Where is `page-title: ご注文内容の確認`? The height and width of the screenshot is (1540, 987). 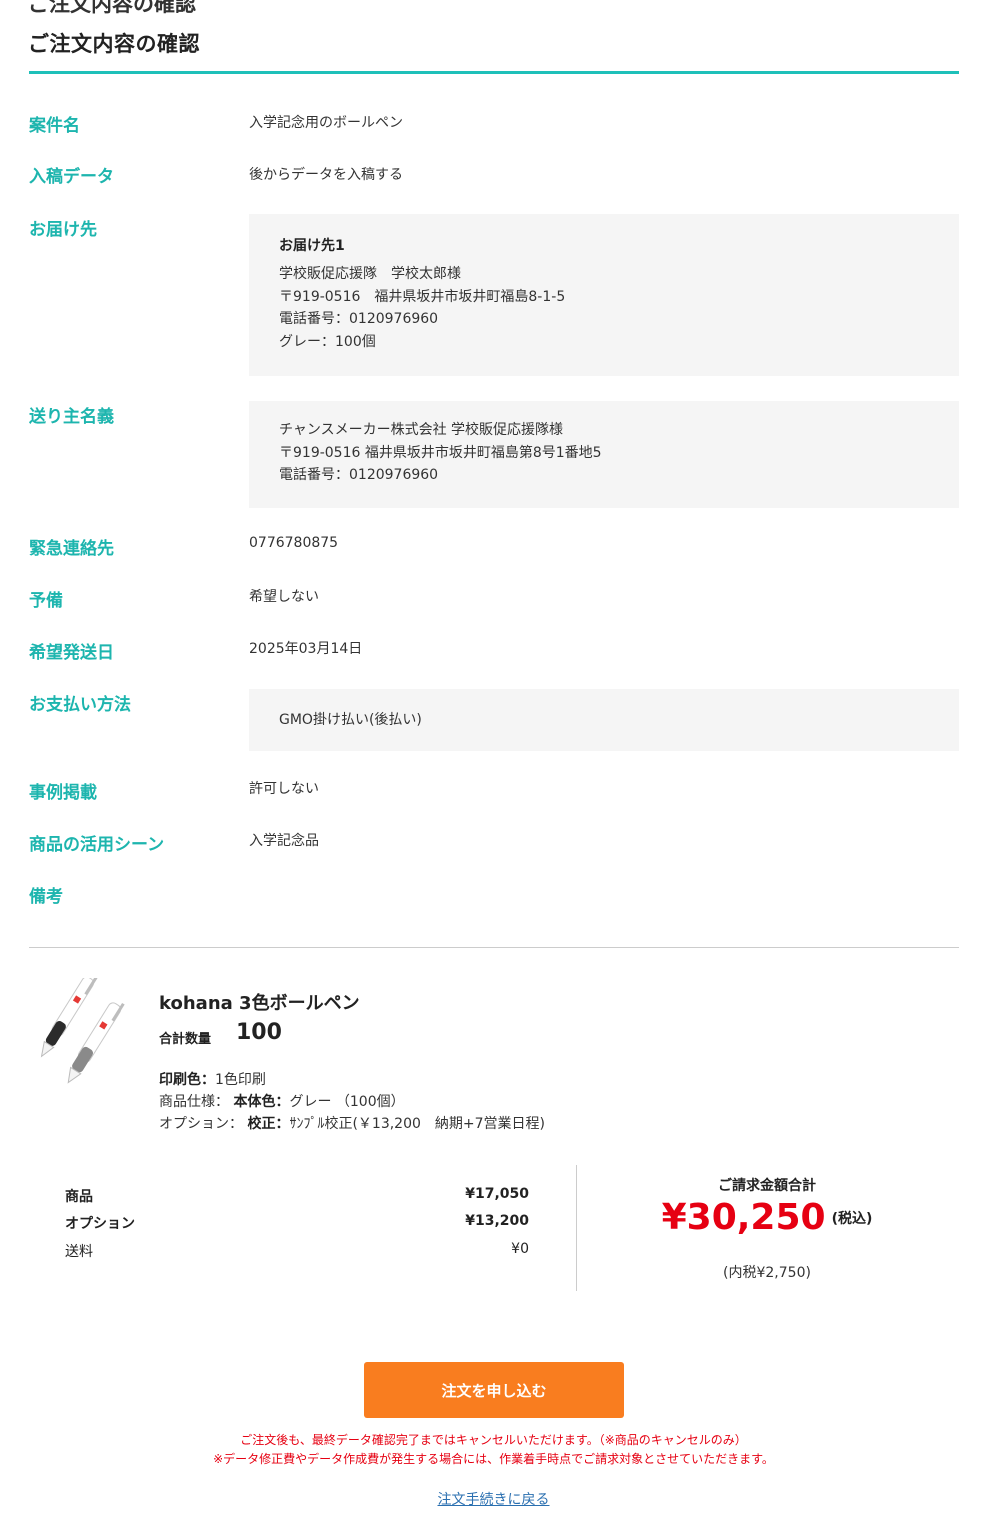
page-title: ご注文内容の確認 is located at coordinates (114, 44).